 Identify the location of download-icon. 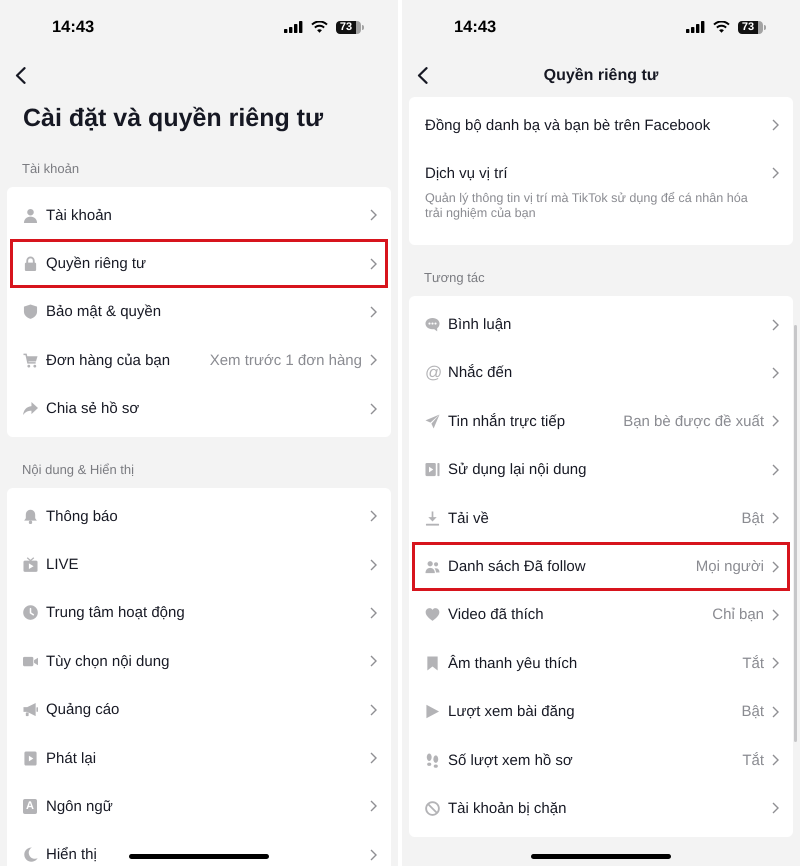
(432, 518).